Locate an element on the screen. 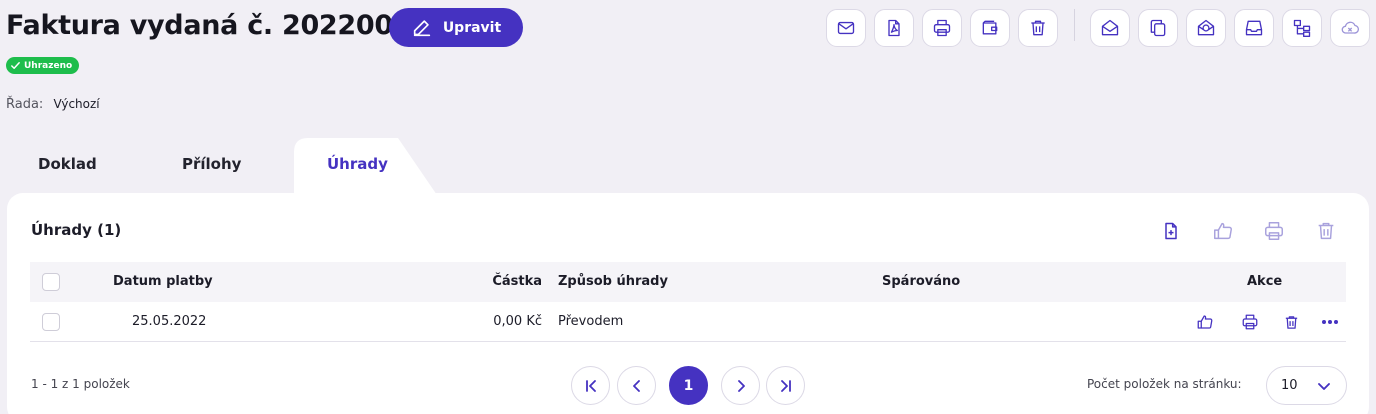  cell-amount: 0,00 Kč is located at coordinates (517, 321).